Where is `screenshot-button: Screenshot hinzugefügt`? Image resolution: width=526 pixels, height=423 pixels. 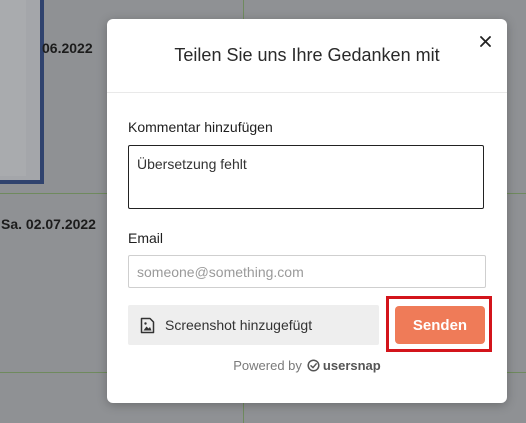
screenshot-button: Screenshot hinzugefügt is located at coordinates (253, 325).